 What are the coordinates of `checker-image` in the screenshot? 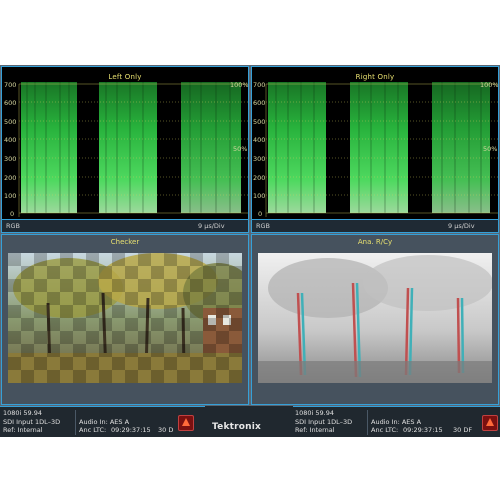 It's located at (125, 318).